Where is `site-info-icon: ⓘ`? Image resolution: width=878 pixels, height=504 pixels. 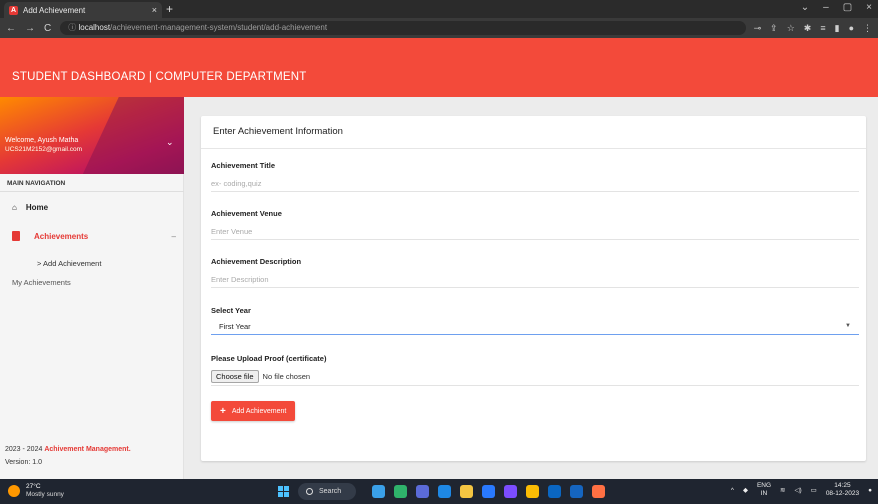
site-info-icon: ⓘ is located at coordinates (72, 27).